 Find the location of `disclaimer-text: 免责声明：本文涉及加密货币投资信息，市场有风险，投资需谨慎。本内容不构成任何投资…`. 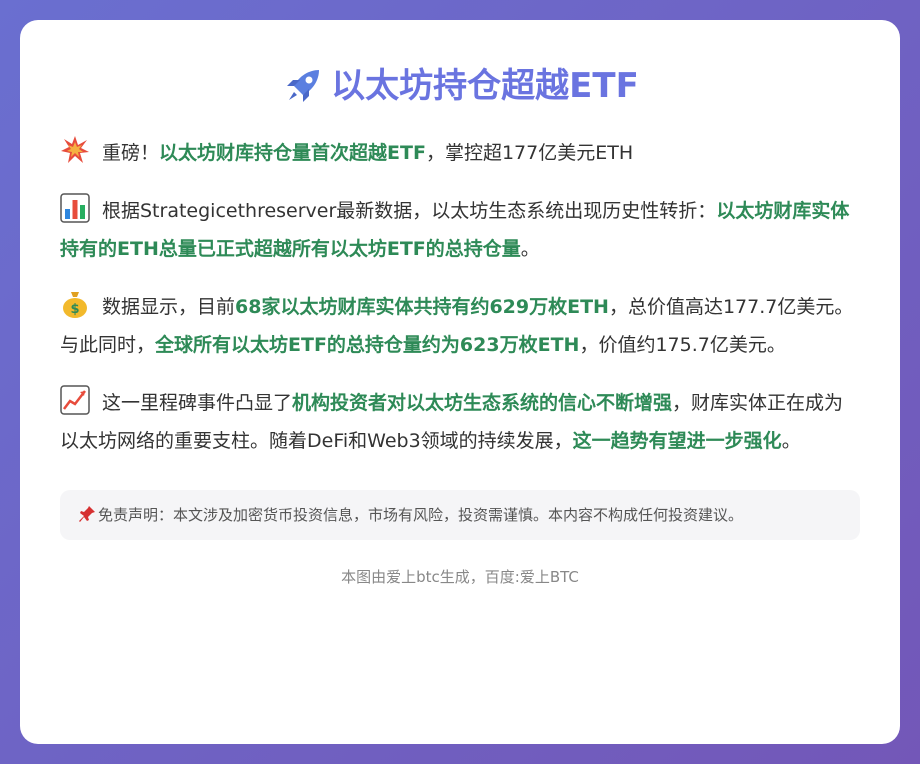

disclaimer-text: 免责声明：本文涉及加密货币投资信息，市场有风险，投资需谨慎。本内容不构成任何投资… is located at coordinates (421, 515).